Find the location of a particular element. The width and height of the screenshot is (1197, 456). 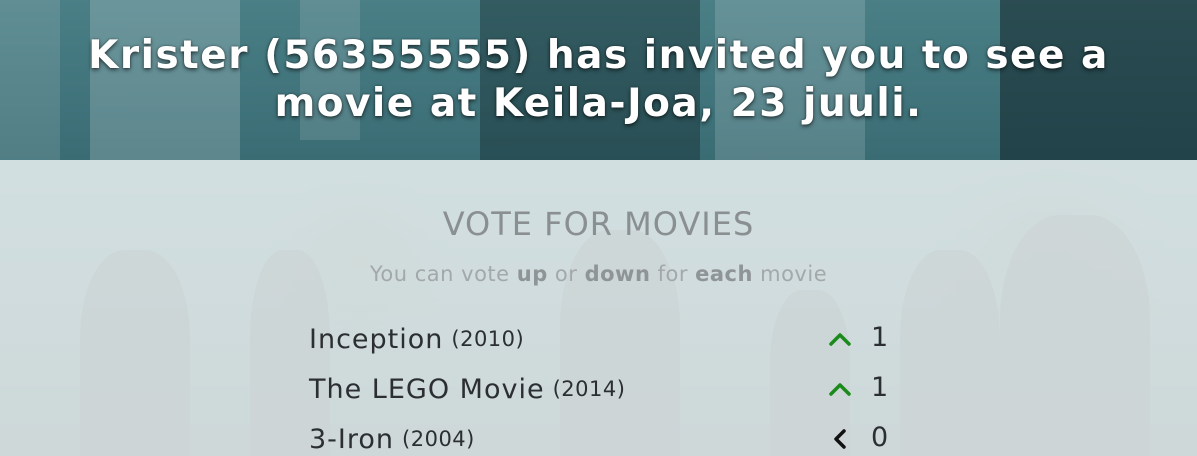

movie-title: 3-Iron is located at coordinates (352, 439).